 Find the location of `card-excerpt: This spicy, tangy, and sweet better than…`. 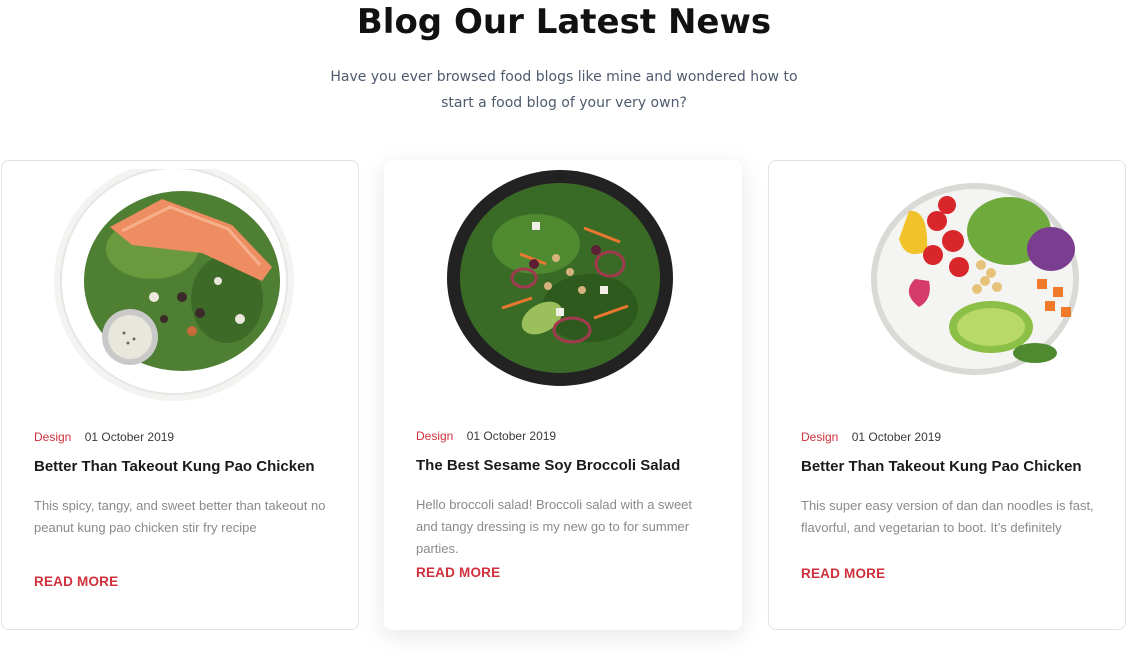

card-excerpt: This spicy, tangy, and sweet better than… is located at coordinates (180, 516).